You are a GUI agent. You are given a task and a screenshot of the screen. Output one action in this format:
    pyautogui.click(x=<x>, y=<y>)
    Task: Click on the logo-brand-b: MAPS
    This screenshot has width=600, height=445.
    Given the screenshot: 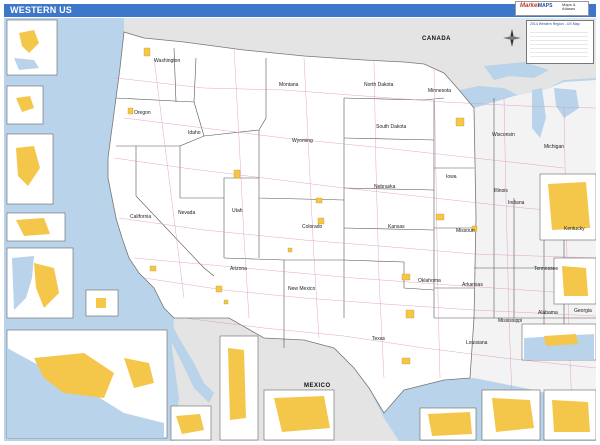 What is the action you would take?
    pyautogui.click(x=545, y=6)
    